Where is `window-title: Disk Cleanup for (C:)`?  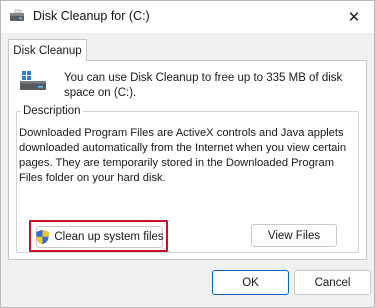 window-title: Disk Cleanup for (C:) is located at coordinates (91, 16).